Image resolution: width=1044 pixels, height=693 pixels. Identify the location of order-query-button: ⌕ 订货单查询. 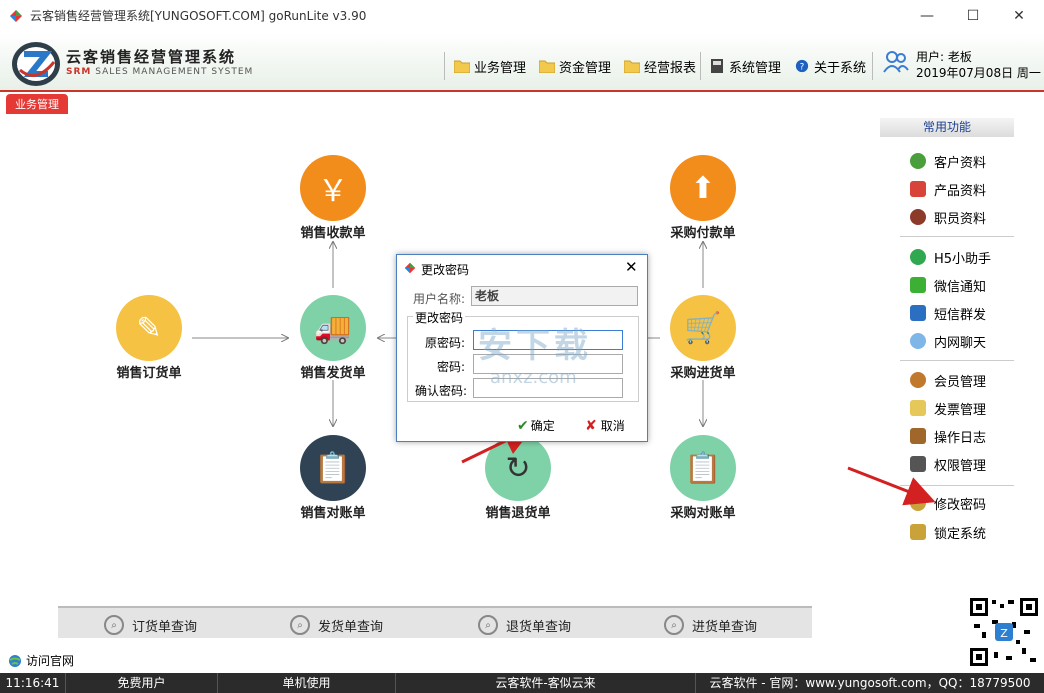
(150, 625).